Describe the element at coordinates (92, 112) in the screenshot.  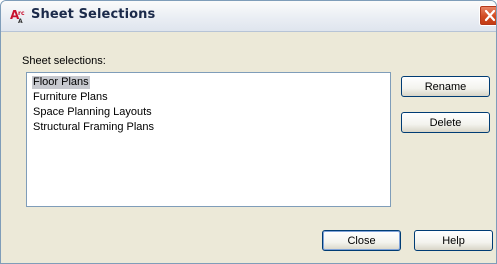
I see `list-item: Space Planning Layouts` at that location.